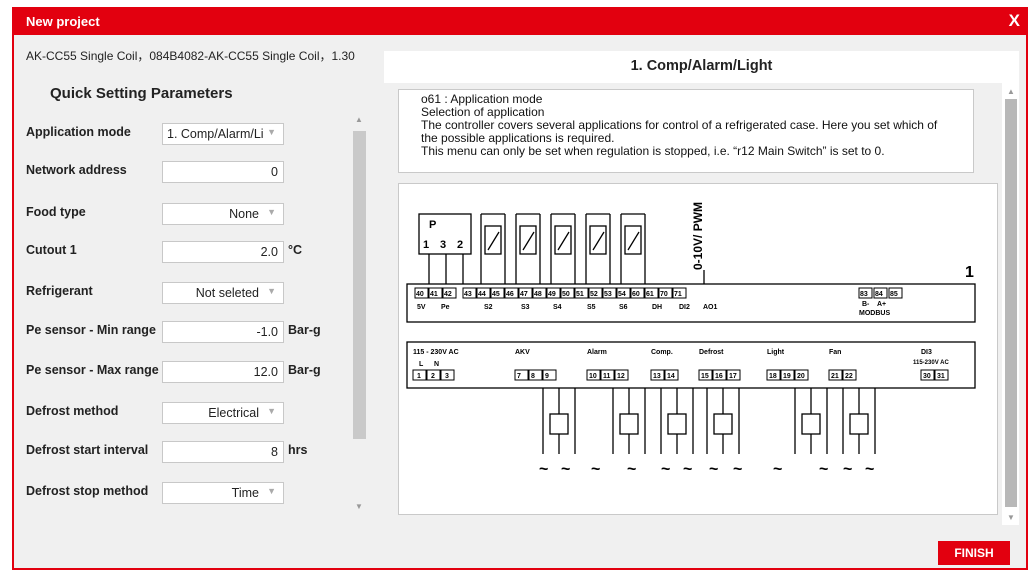  Describe the element at coordinates (710, 307) in the screenshot. I see `terminal-label: AO1` at that location.